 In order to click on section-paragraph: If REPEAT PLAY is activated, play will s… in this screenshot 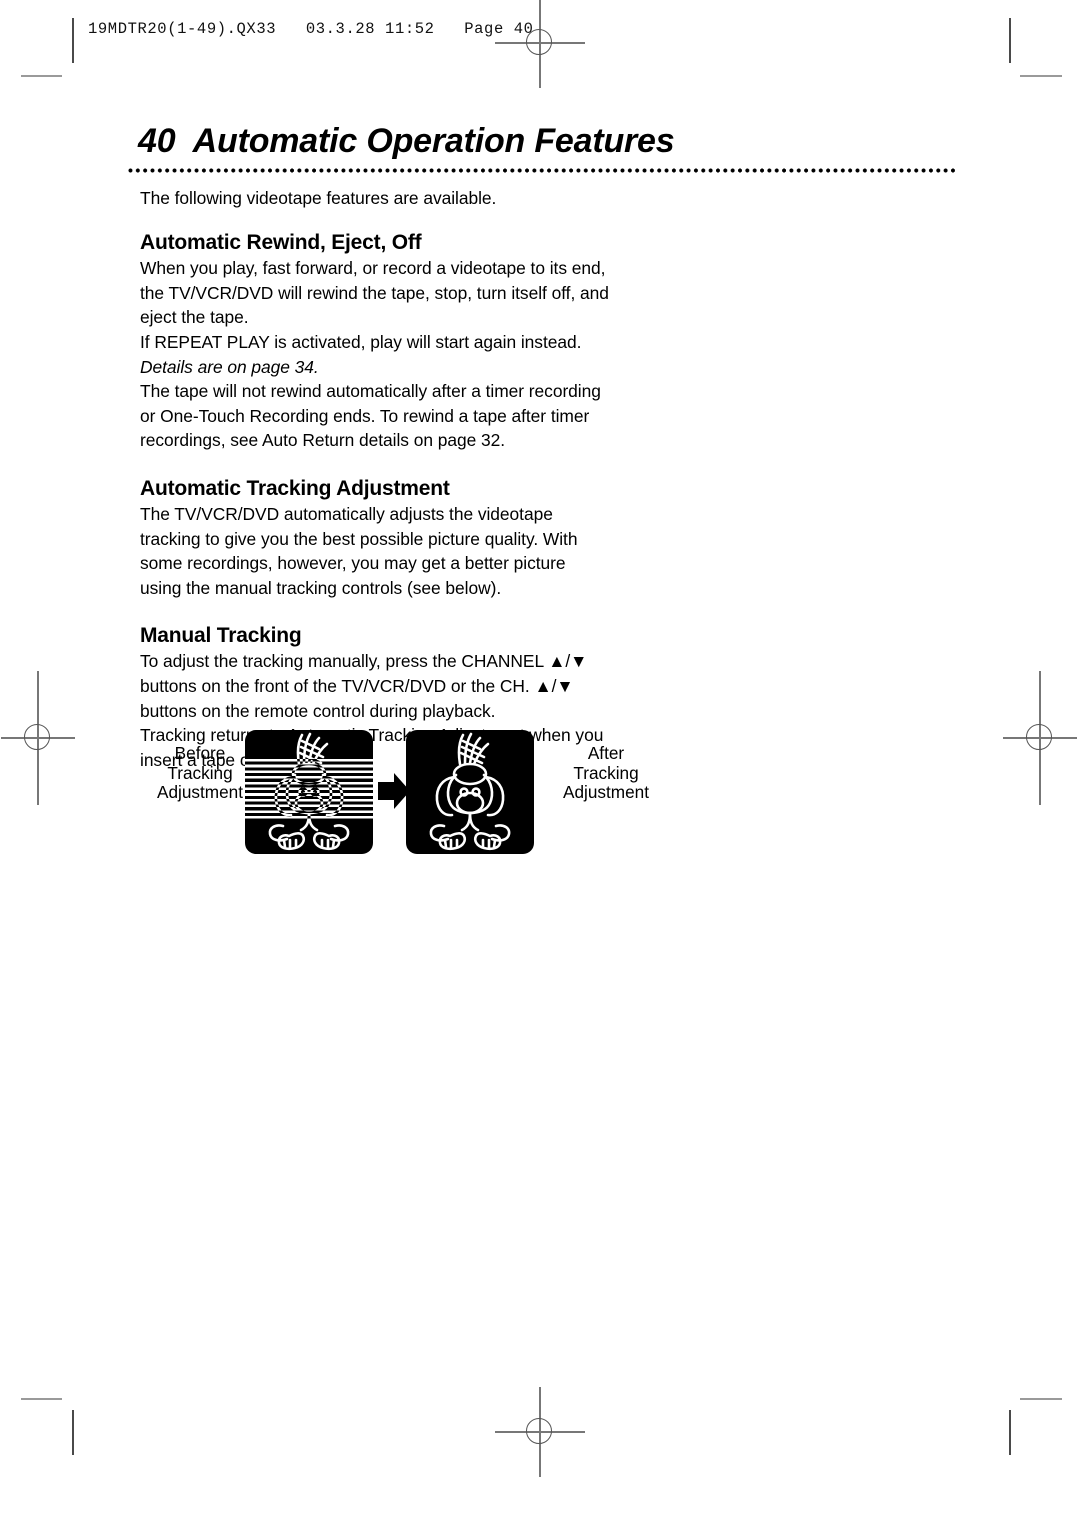, I will do `click(361, 342)`.